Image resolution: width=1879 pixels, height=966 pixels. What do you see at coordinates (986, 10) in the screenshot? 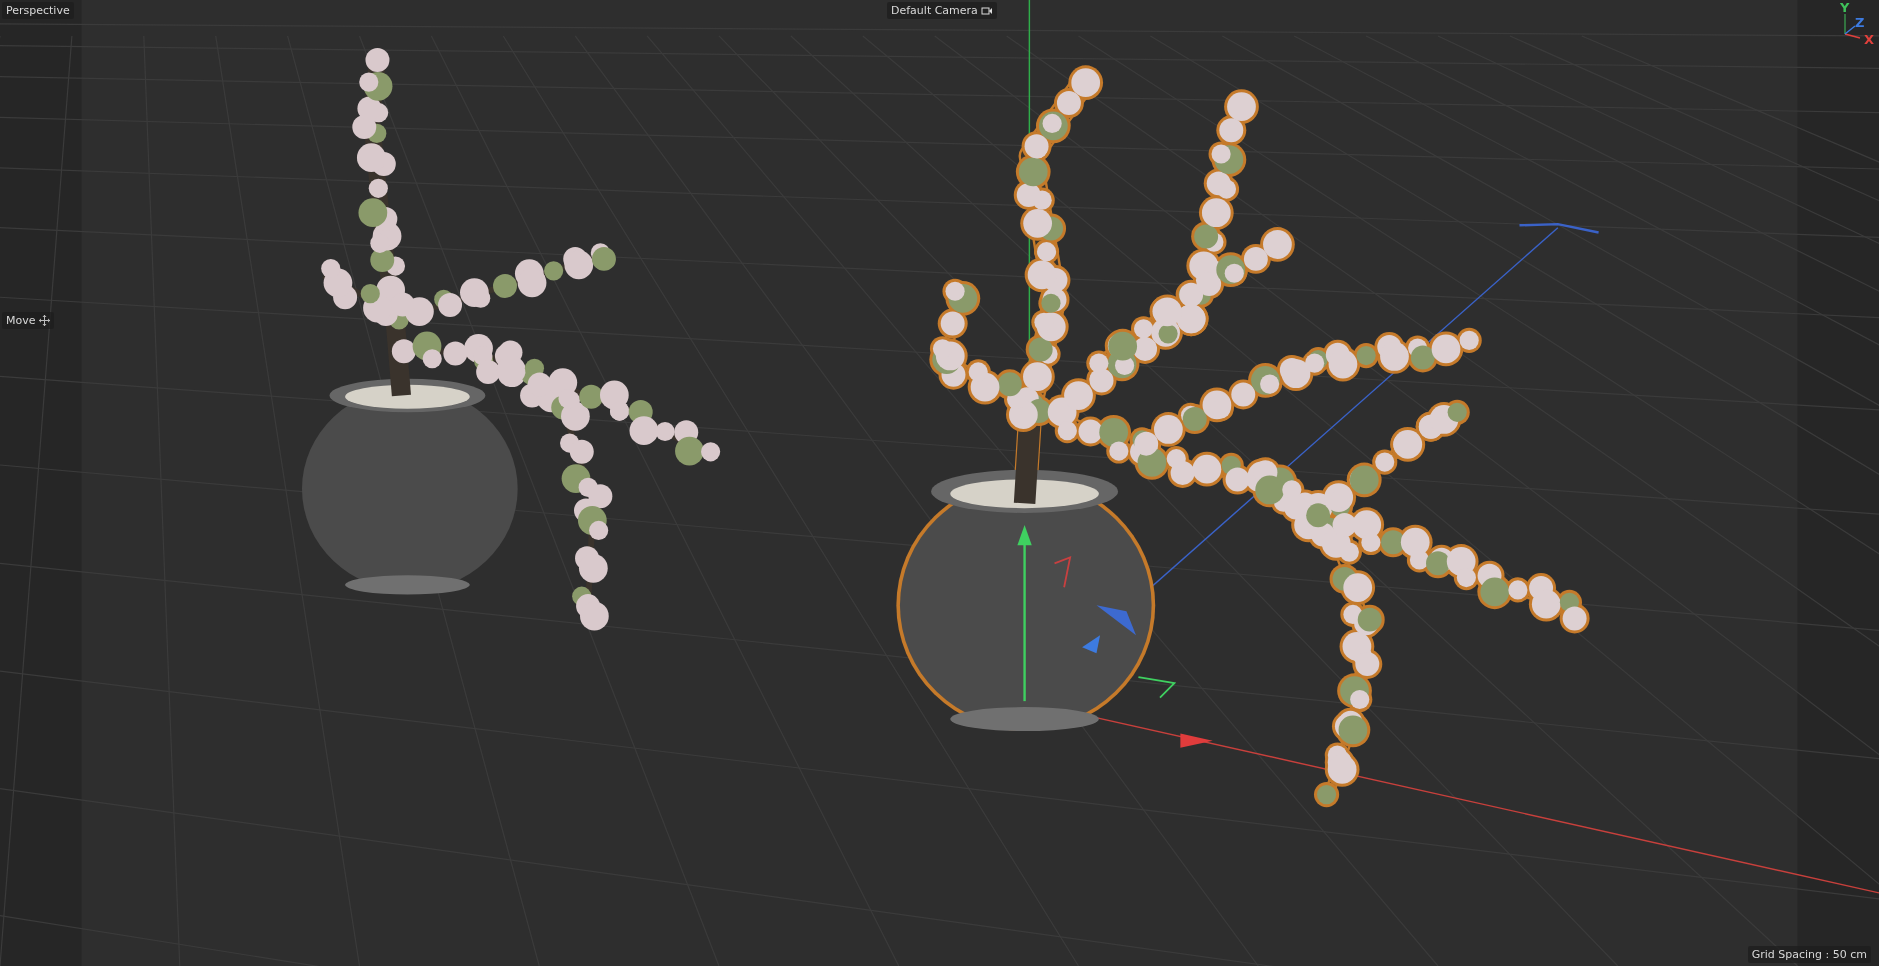
I see `camera-icon` at bounding box center [986, 10].